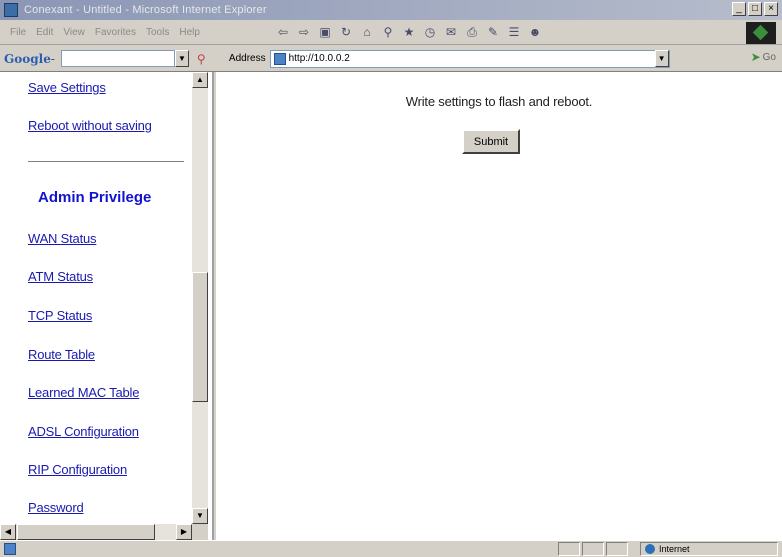 The height and width of the screenshot is (557, 782). I want to click on search-icon: ⚲, so click(388, 32).